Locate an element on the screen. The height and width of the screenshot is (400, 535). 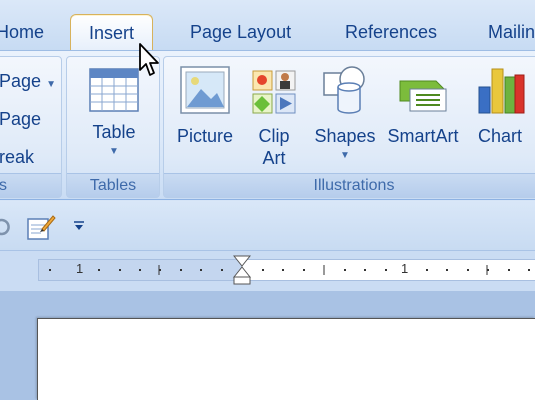
mouse-cursor-icon is located at coordinates (150, 60).